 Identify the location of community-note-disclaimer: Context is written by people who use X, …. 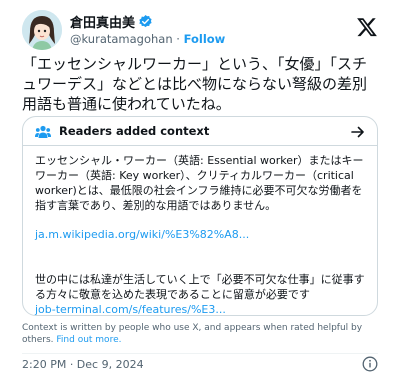
(200, 334).